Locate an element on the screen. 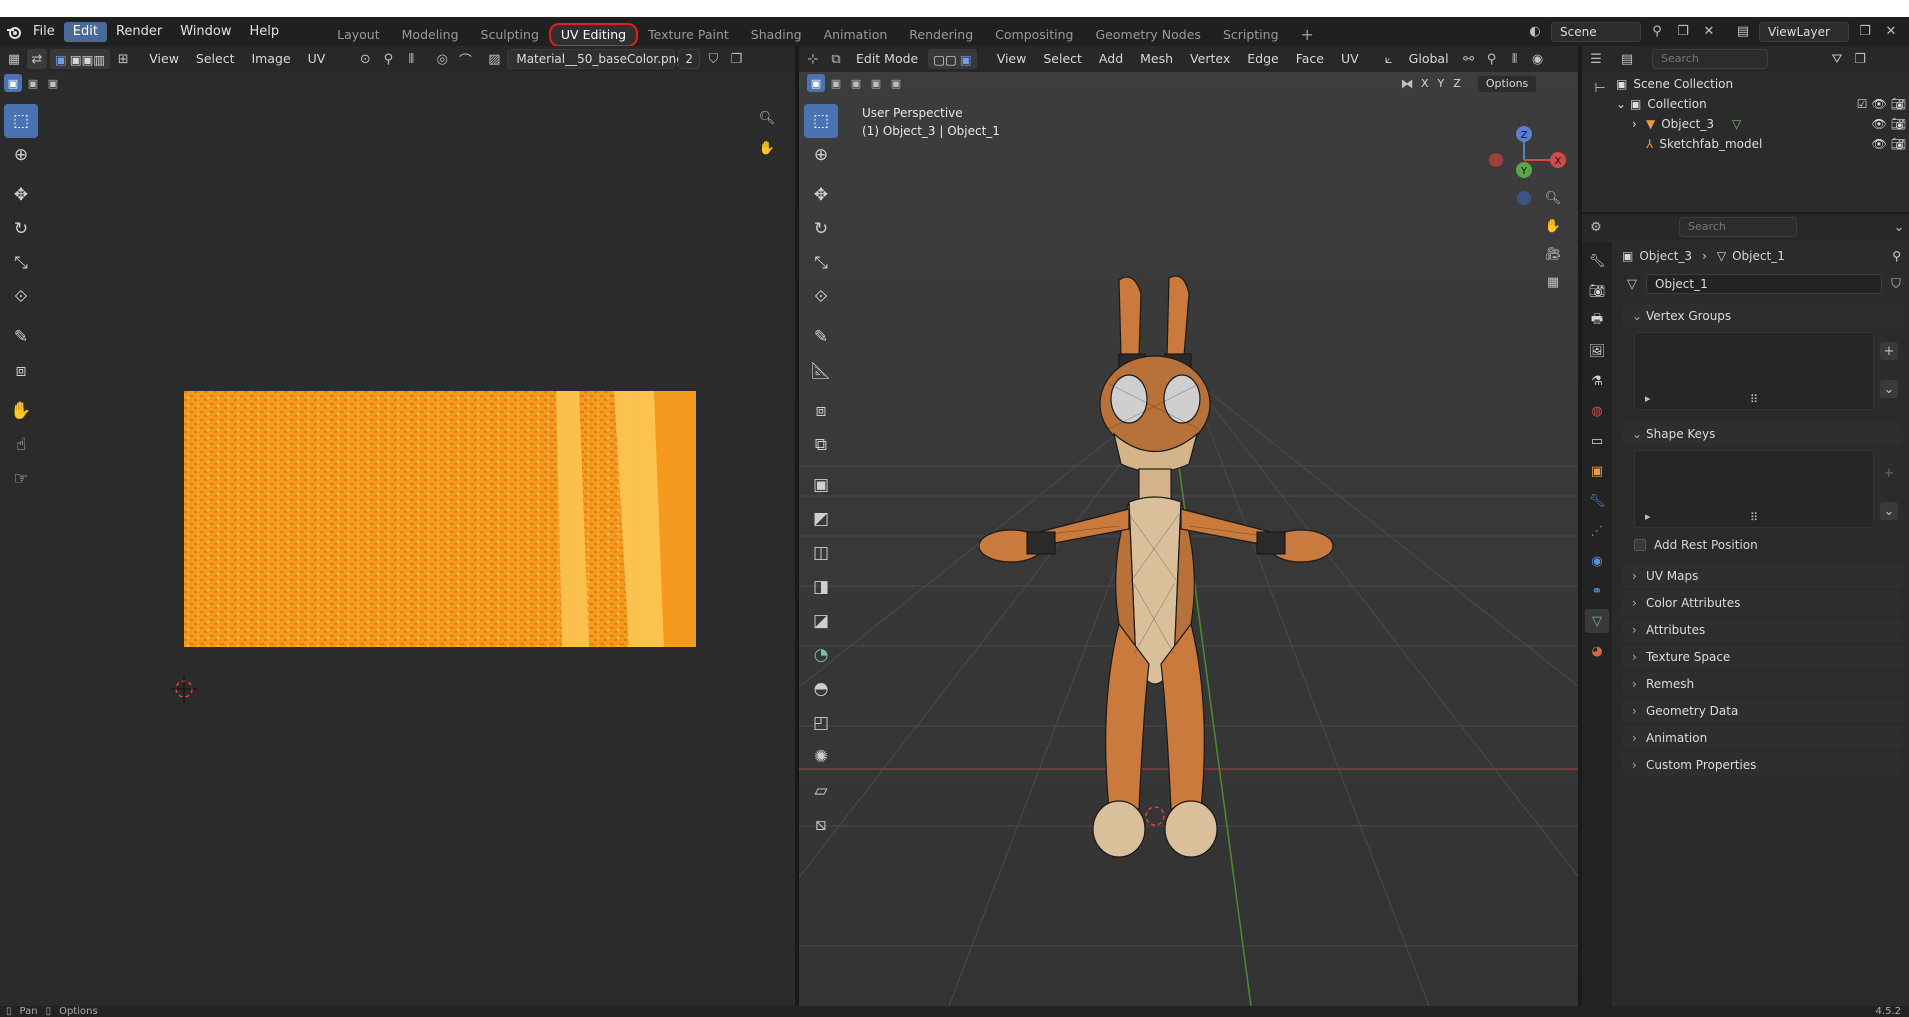  world-tab-icon: ◍ is located at coordinates (1597, 411).